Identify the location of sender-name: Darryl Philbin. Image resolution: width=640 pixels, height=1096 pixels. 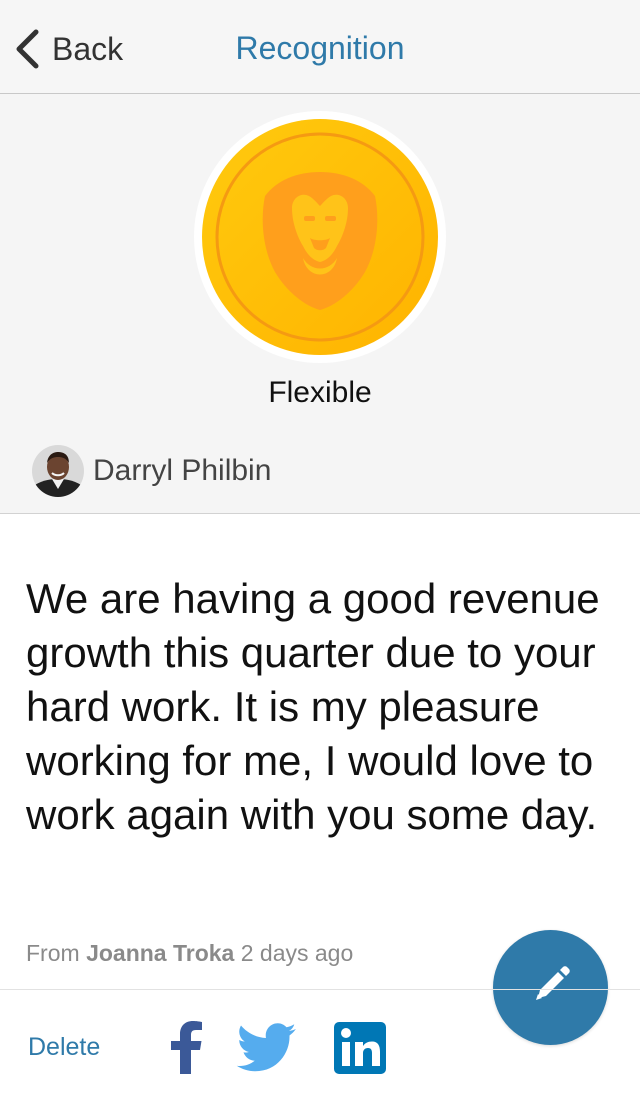
(182, 470).